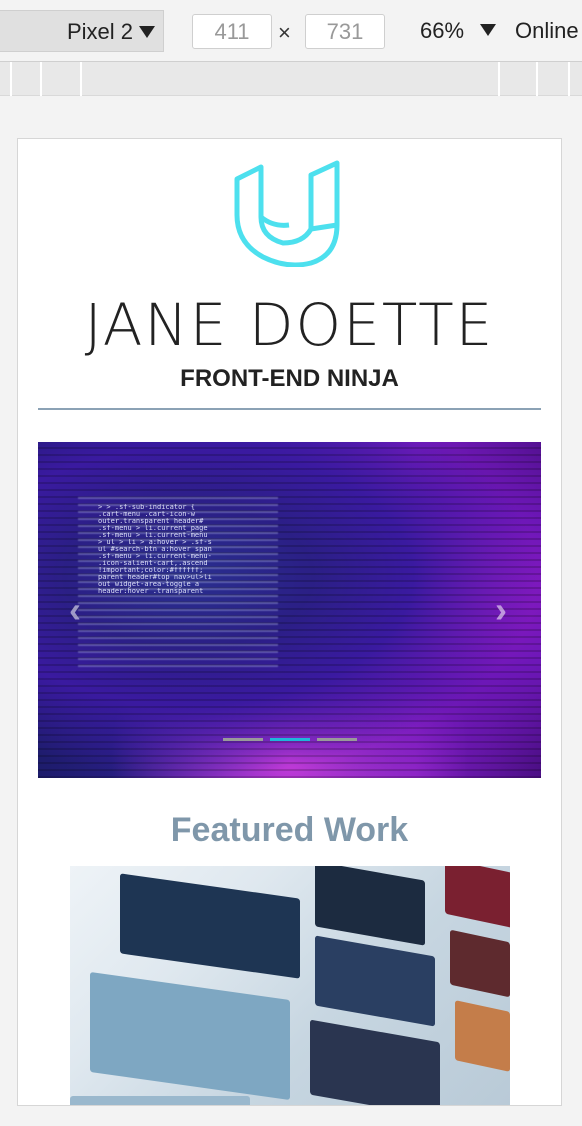 The height and width of the screenshot is (1126, 582). What do you see at coordinates (151, 521) in the screenshot?
I see `code-line: outer.transparent header#` at bounding box center [151, 521].